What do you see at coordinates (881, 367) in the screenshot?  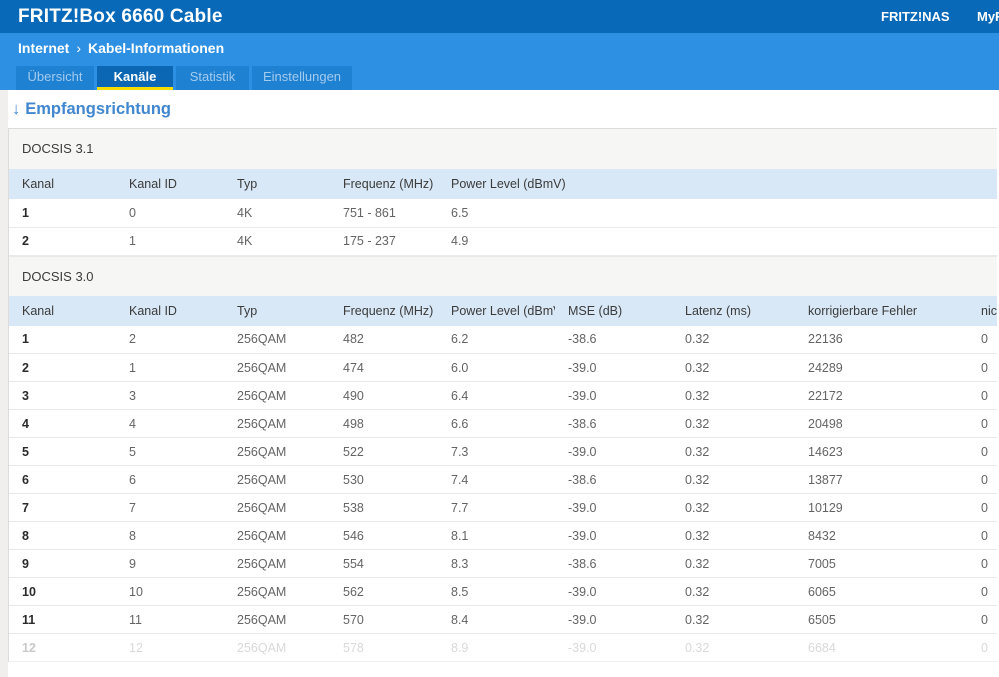 I see `table-cell: 24289` at bounding box center [881, 367].